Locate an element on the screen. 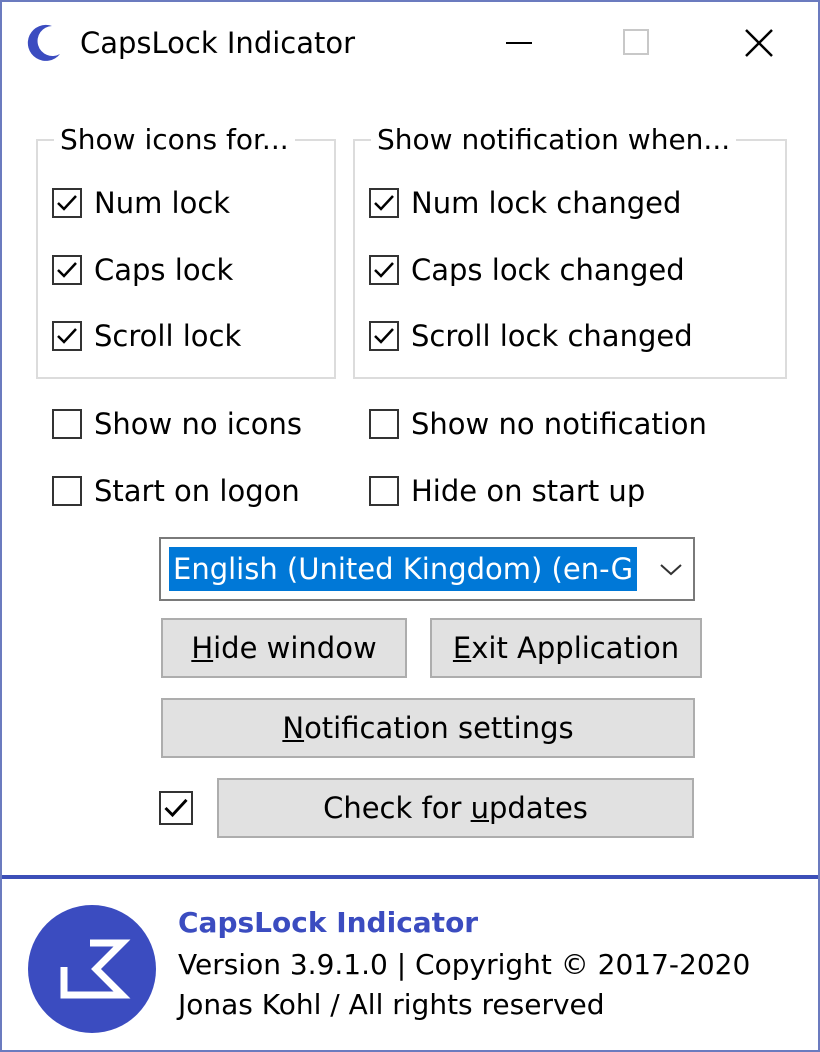  notification-settings-mnemonic: N is located at coordinates (293, 728).